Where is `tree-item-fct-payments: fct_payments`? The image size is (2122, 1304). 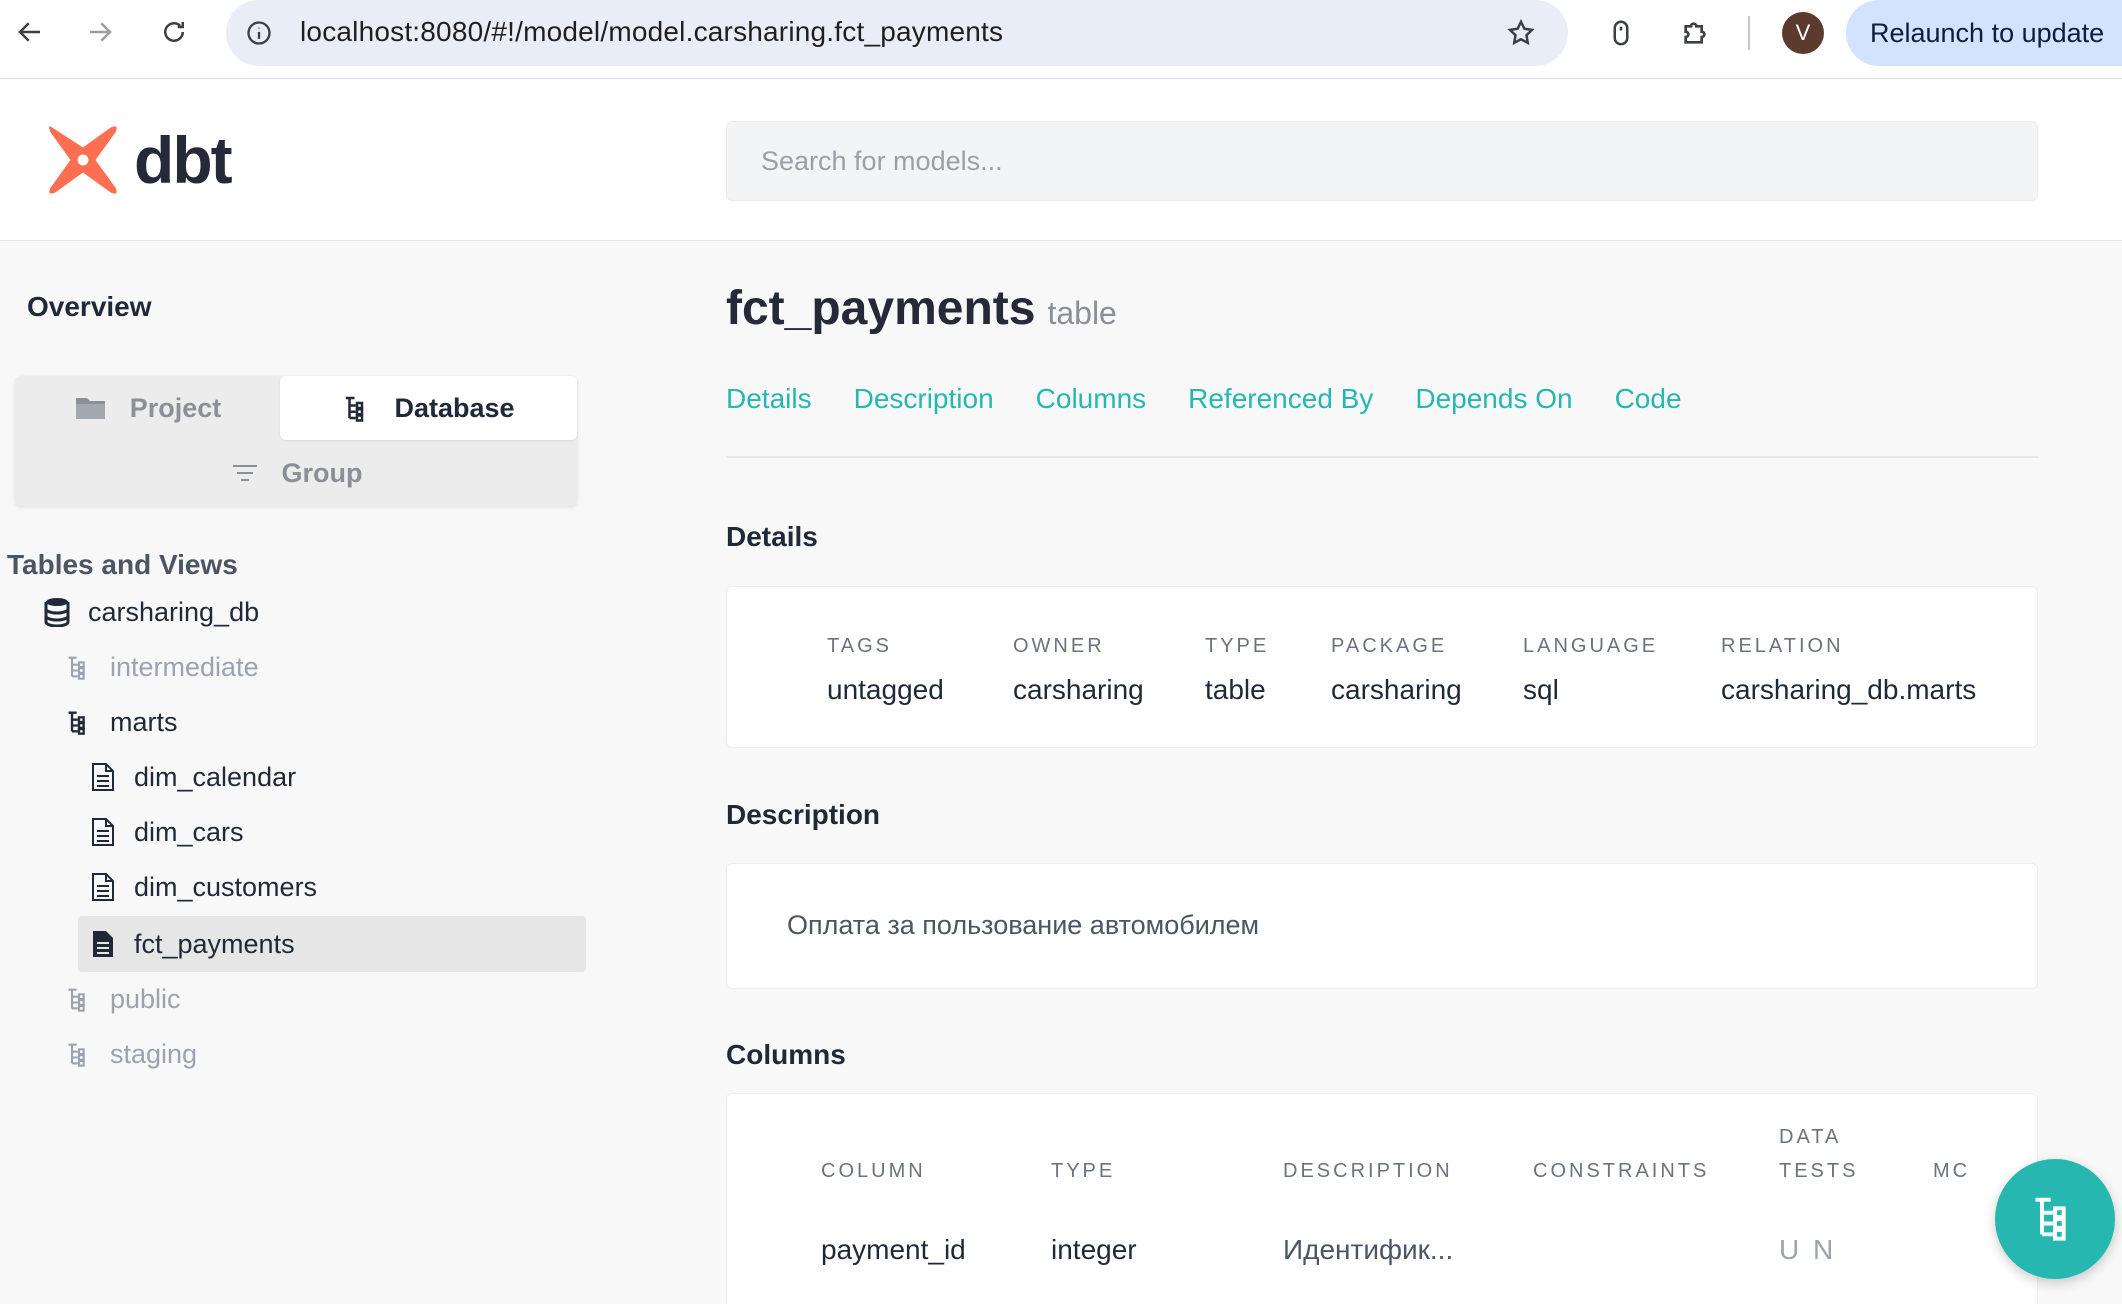 tree-item-fct-payments: fct_payments is located at coordinates (191, 944).